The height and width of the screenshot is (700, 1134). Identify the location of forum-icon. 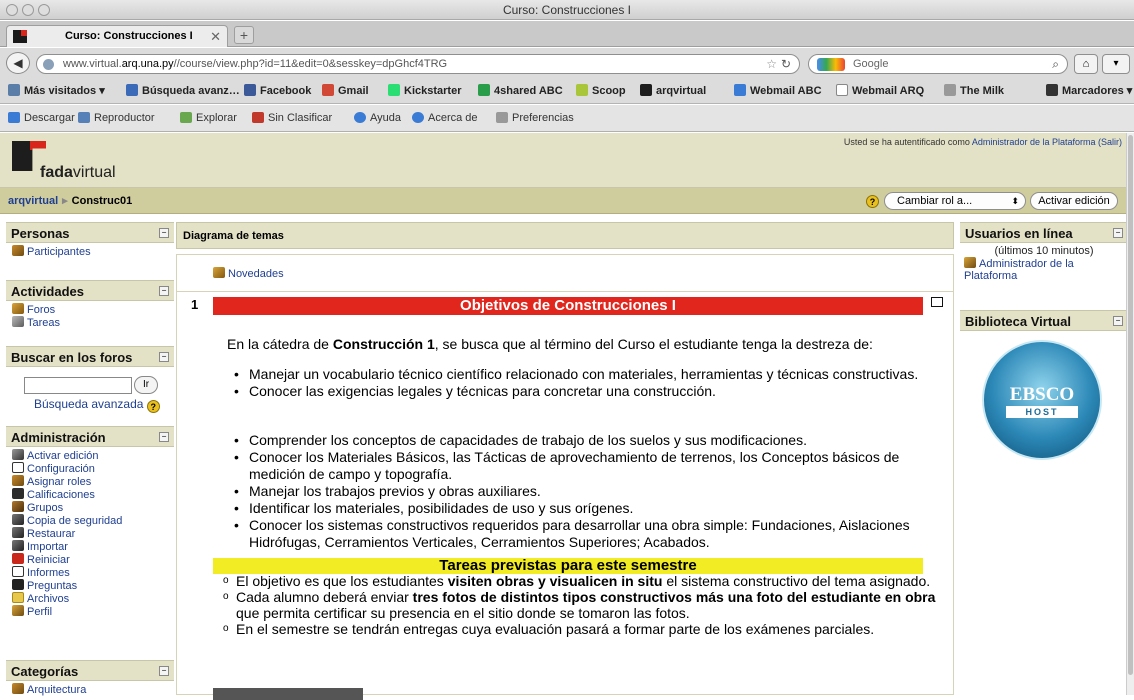
(18, 308).